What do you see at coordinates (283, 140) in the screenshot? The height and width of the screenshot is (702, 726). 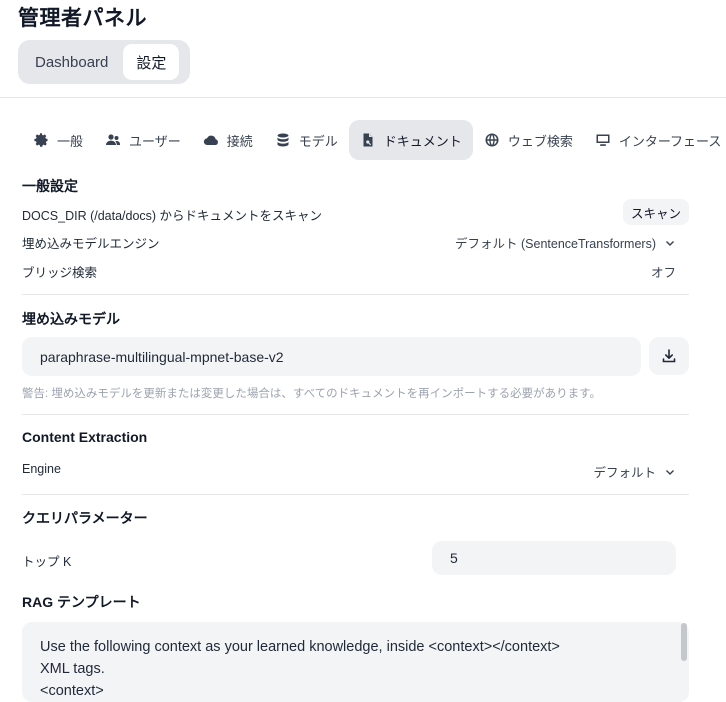 I see `database-icon` at bounding box center [283, 140].